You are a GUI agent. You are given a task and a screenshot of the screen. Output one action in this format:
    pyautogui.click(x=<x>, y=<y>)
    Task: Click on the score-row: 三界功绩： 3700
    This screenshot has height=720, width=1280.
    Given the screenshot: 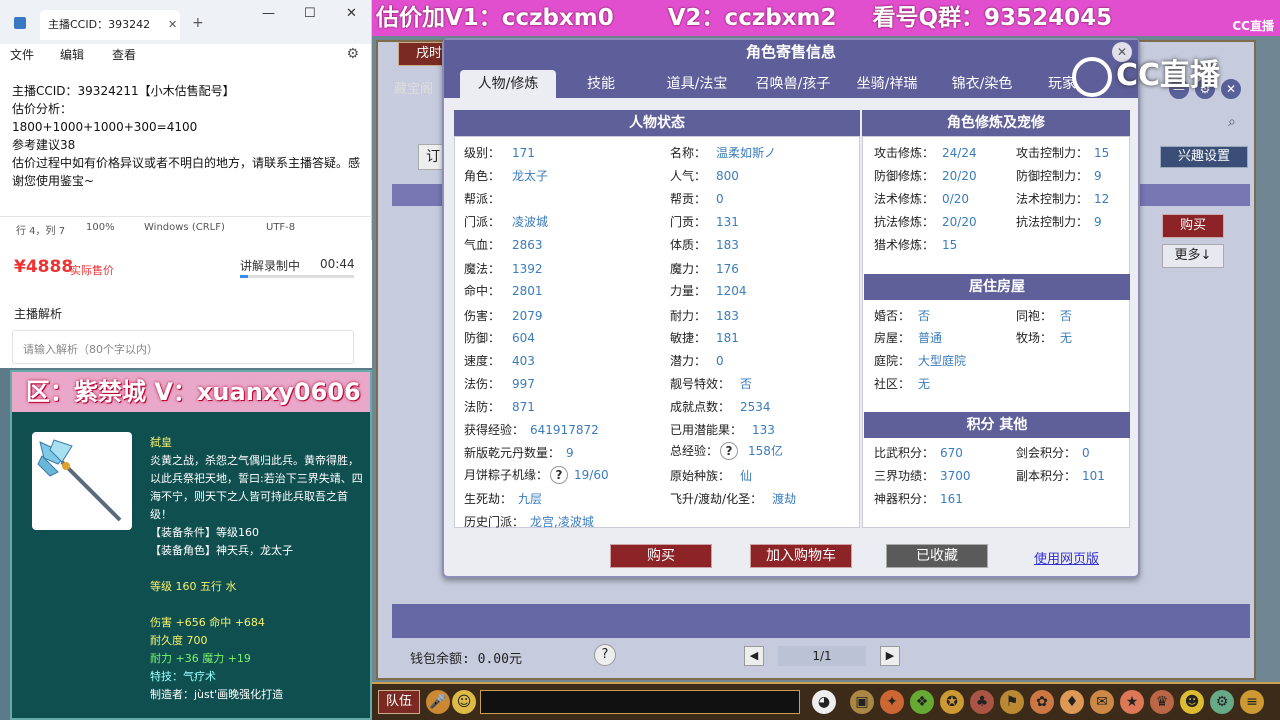 What is the action you would take?
    pyautogui.click(x=922, y=475)
    